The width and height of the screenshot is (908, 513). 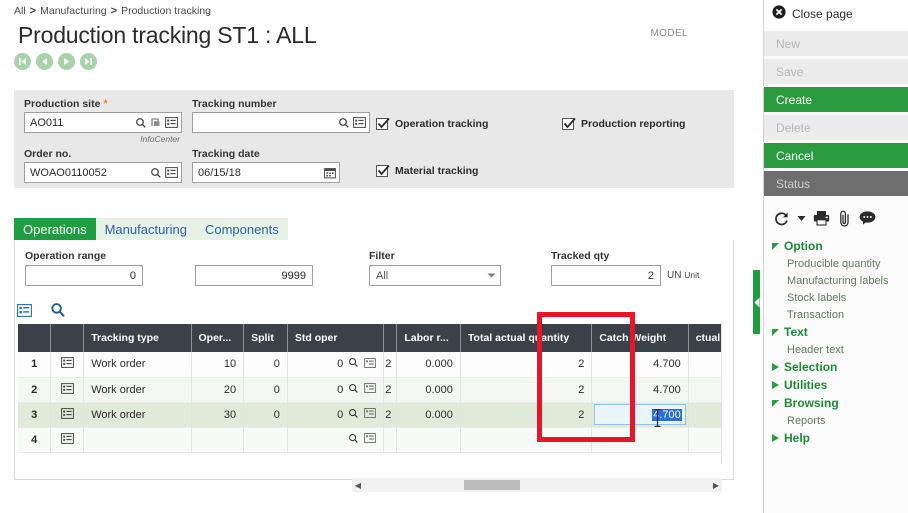 I want to click on menu-group-browsing: Browsing, so click(x=840, y=403).